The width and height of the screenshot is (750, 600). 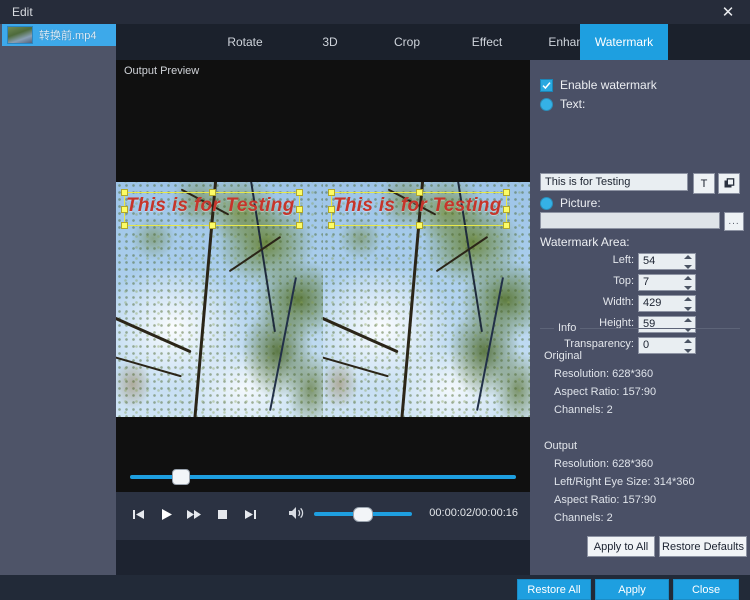 What do you see at coordinates (624, 482) in the screenshot?
I see `output-eye-size: Left/Right Eye Size: 314*360` at bounding box center [624, 482].